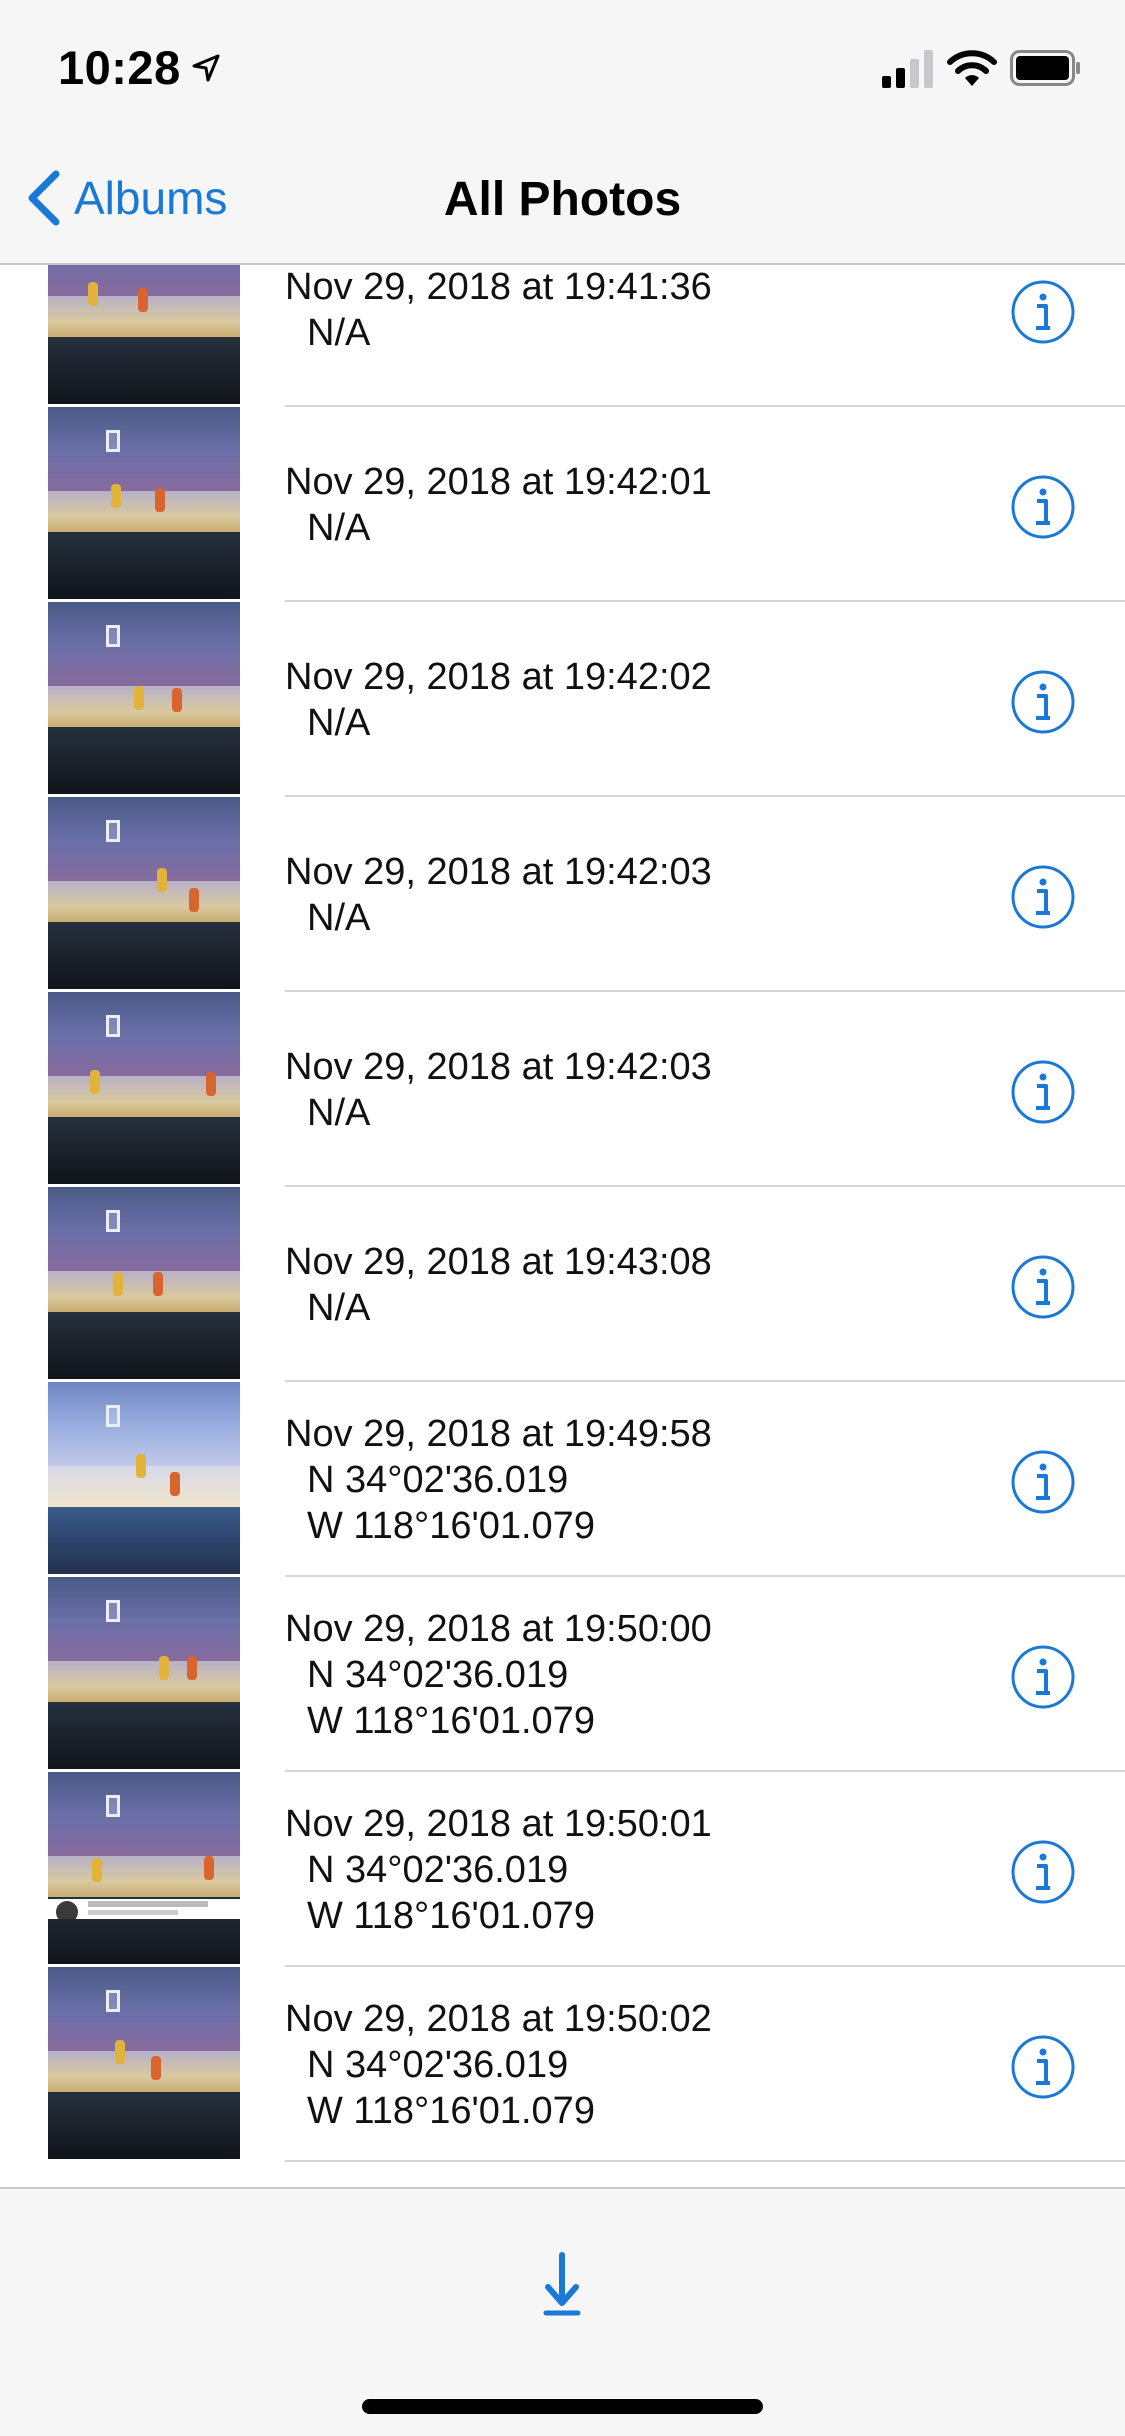 The height and width of the screenshot is (2436, 1125). What do you see at coordinates (498, 2018) in the screenshot?
I see `photo-date: Nov 29, 2018 at 19:50:02` at bounding box center [498, 2018].